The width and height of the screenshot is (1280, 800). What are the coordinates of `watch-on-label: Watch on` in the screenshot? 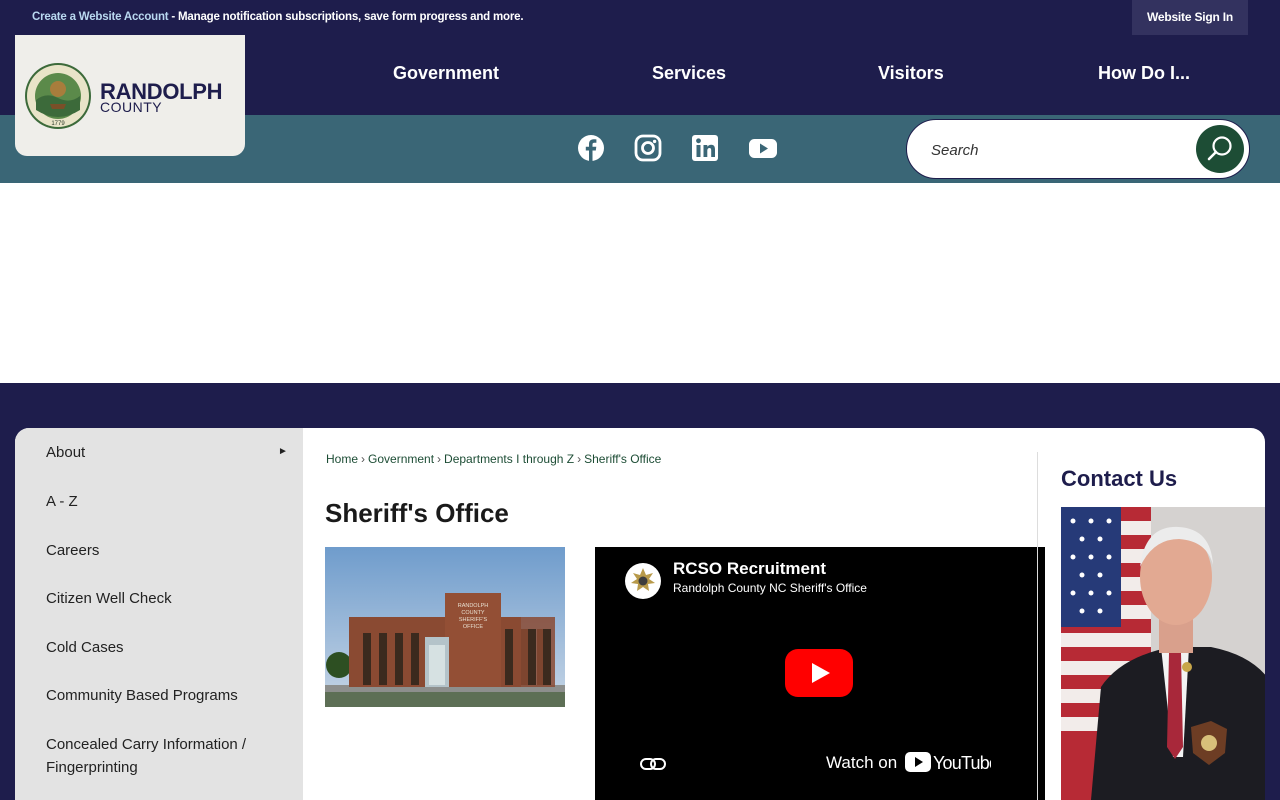 It's located at (861, 763).